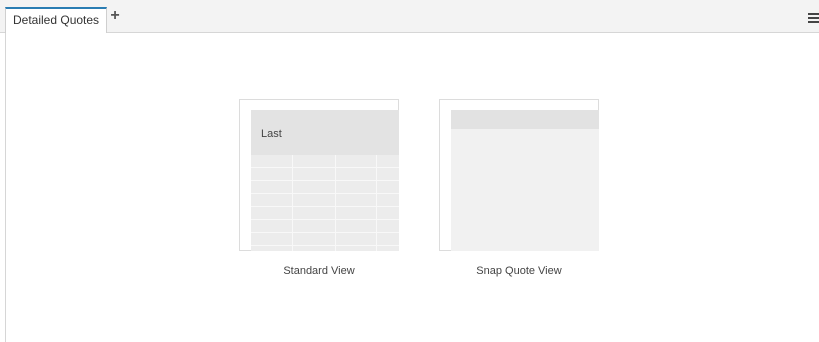 This screenshot has width=819, height=342. I want to click on standard-view-label: Standard View, so click(319, 271).